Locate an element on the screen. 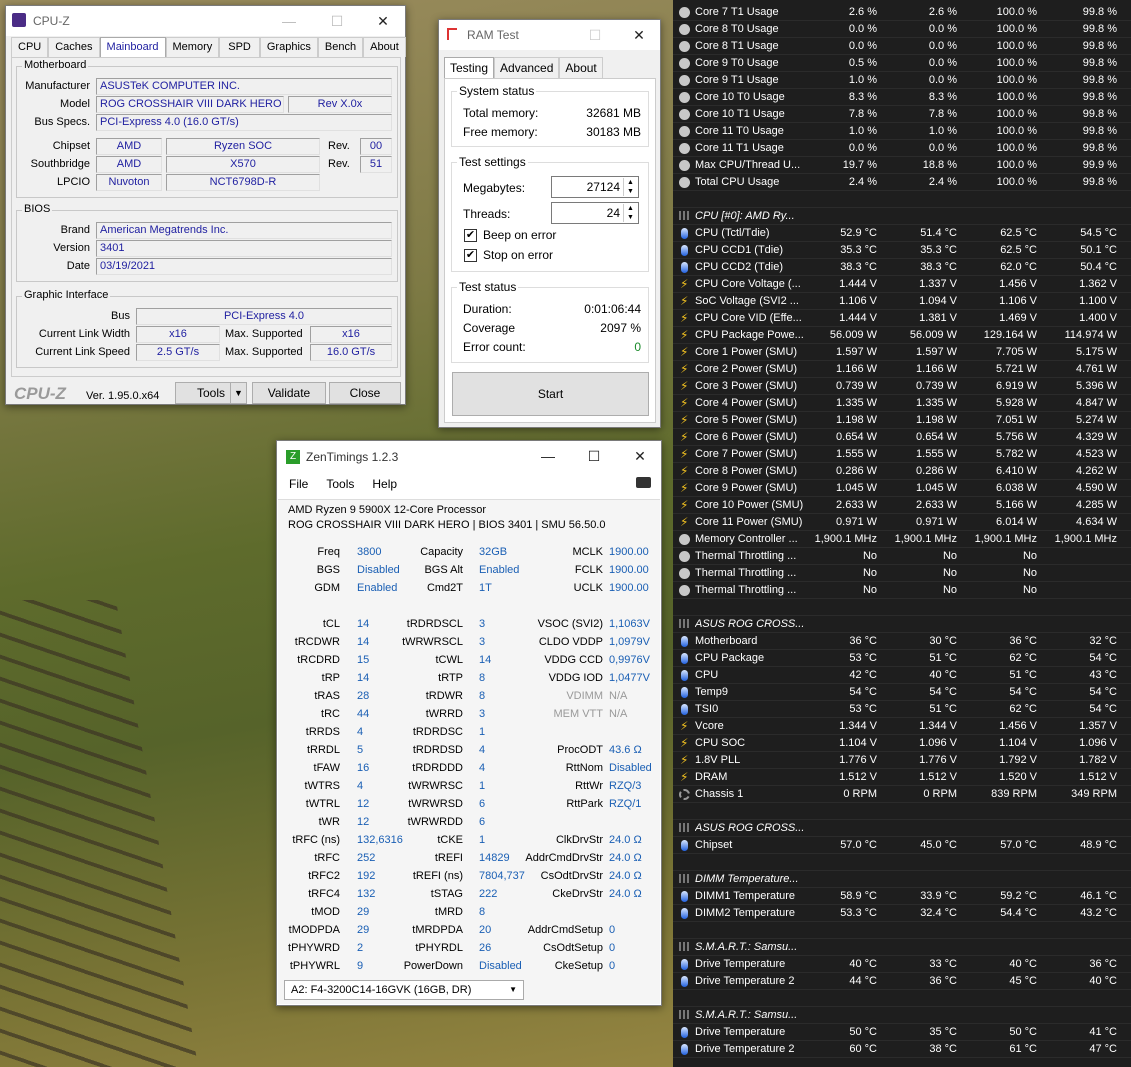  sensor-row: Core 8 T0 Usage 0.0 % 0.0 % 100.0 % 99.8 % is located at coordinates (902, 29).